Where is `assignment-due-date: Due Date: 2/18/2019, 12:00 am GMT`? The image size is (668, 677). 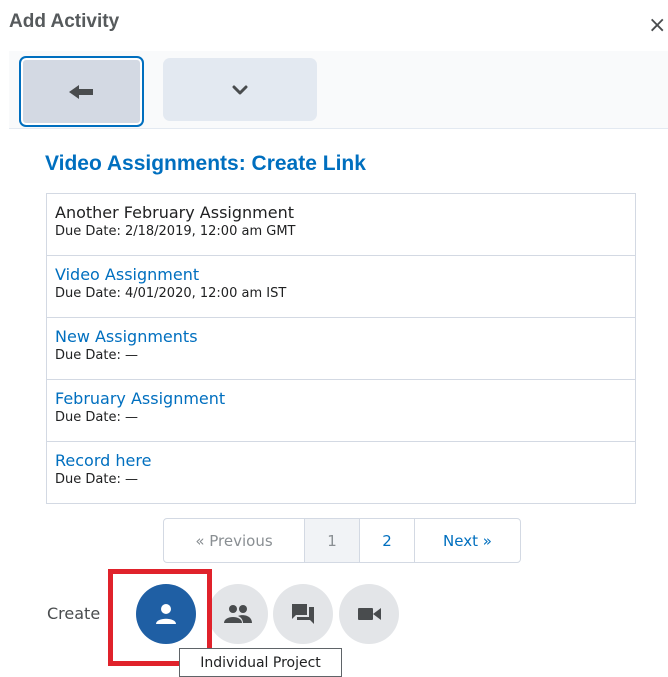 assignment-due-date: Due Date: 2/18/2019, 12:00 am GMT is located at coordinates (175, 231).